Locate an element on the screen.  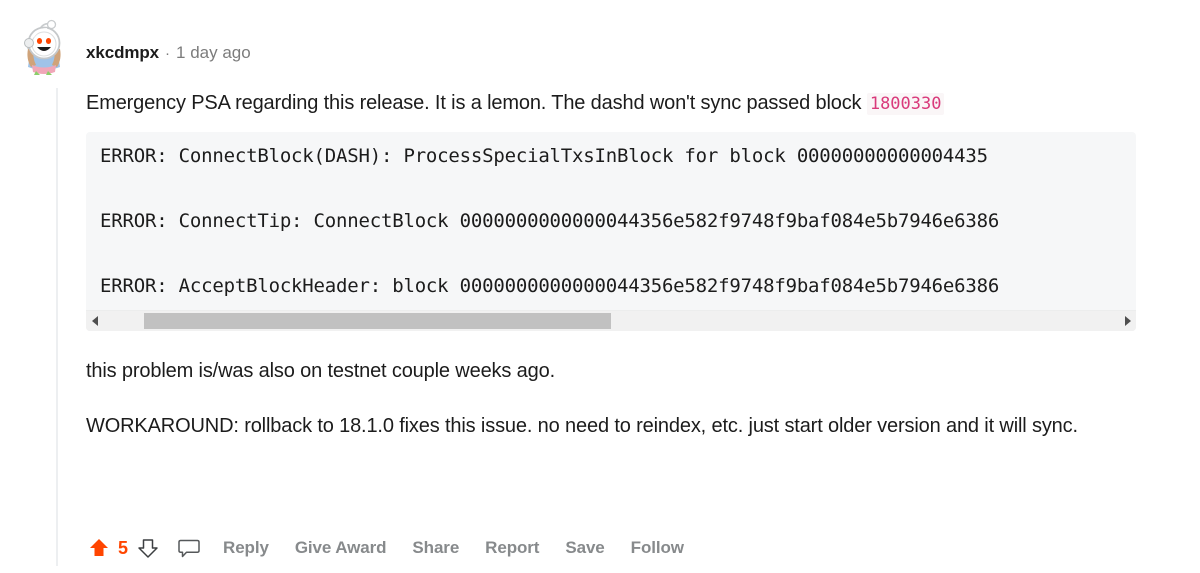
thread-collapse-line is located at coordinates (57, 327).